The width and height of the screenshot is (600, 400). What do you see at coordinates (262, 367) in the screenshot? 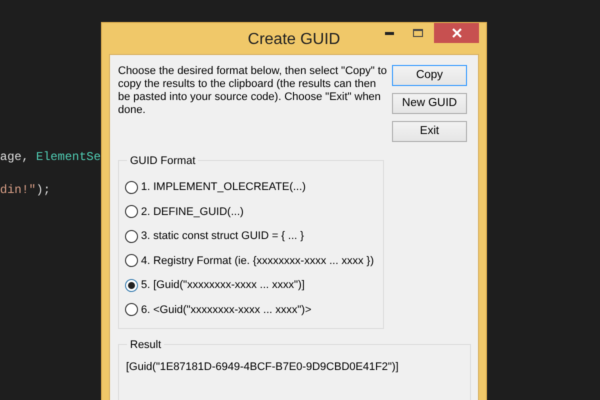
I see `result-text: [Guid("1E87181D-6949-4BCF-B7E0-9D9CBD0E41F2")]` at bounding box center [262, 367].